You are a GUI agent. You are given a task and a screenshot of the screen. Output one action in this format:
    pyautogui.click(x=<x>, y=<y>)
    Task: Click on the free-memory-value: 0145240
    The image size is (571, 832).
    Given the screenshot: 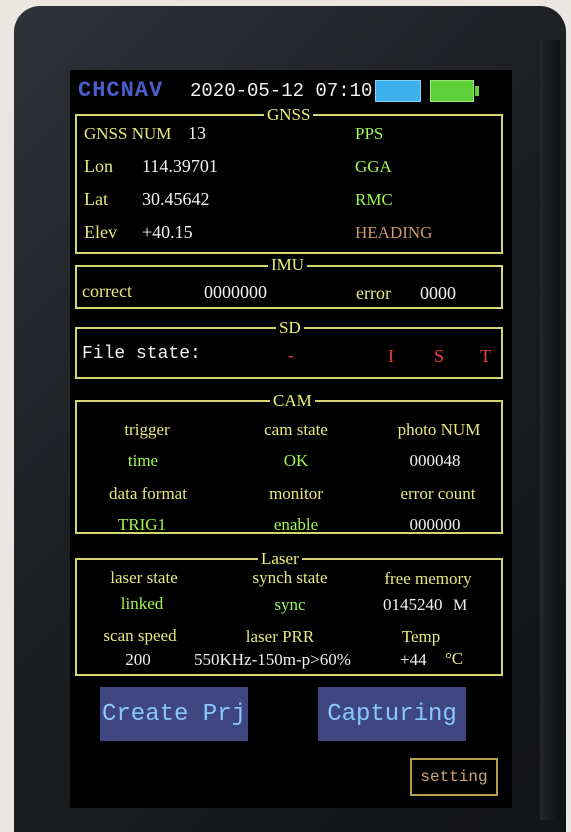 What is the action you would take?
    pyautogui.click(x=413, y=604)
    